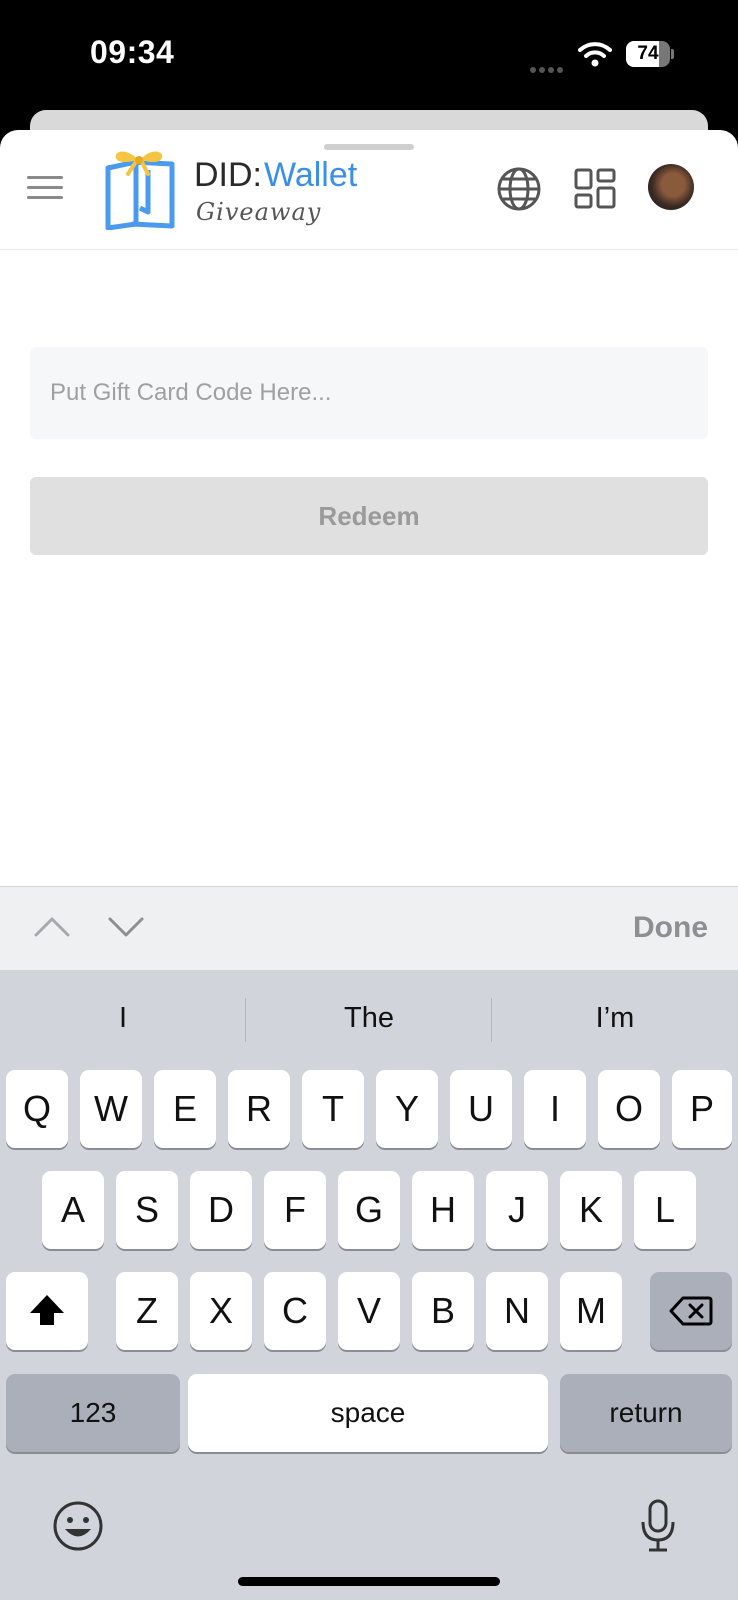 The width and height of the screenshot is (738, 1600). Describe the element at coordinates (295, 1311) in the screenshot. I see `key-c: C` at that location.